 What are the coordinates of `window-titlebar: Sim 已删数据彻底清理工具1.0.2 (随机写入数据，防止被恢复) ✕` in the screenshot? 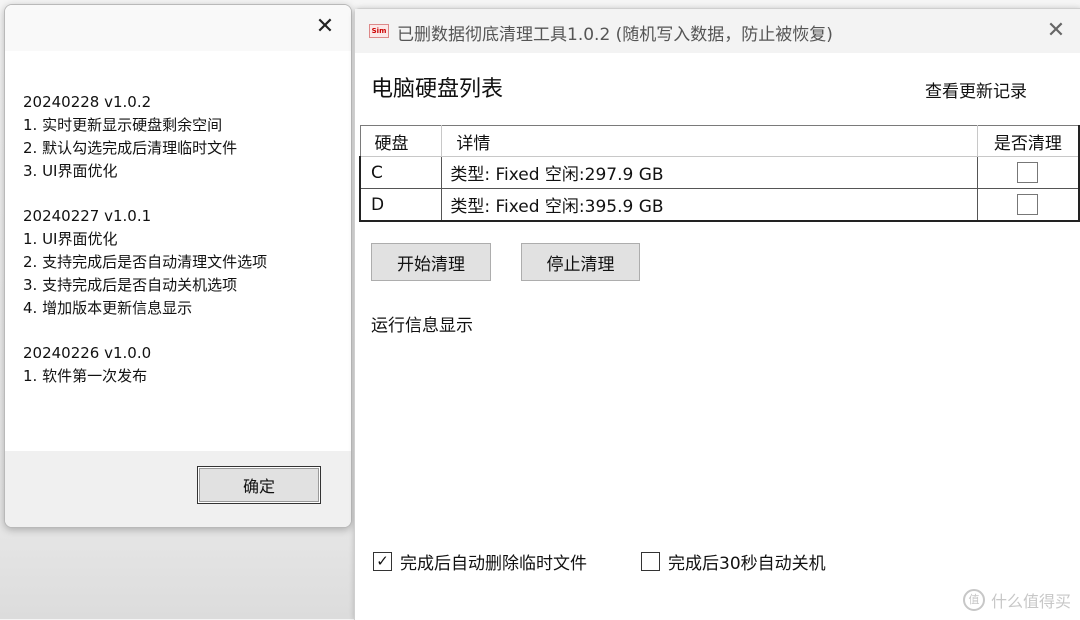 It's located at (717, 31).